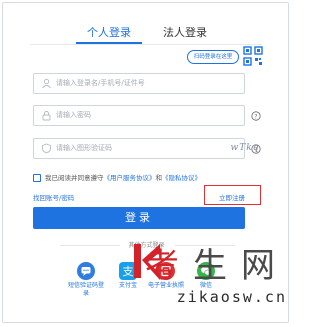  Describe the element at coordinates (232, 197) in the screenshot. I see `register-link: 立即注册` at that location.